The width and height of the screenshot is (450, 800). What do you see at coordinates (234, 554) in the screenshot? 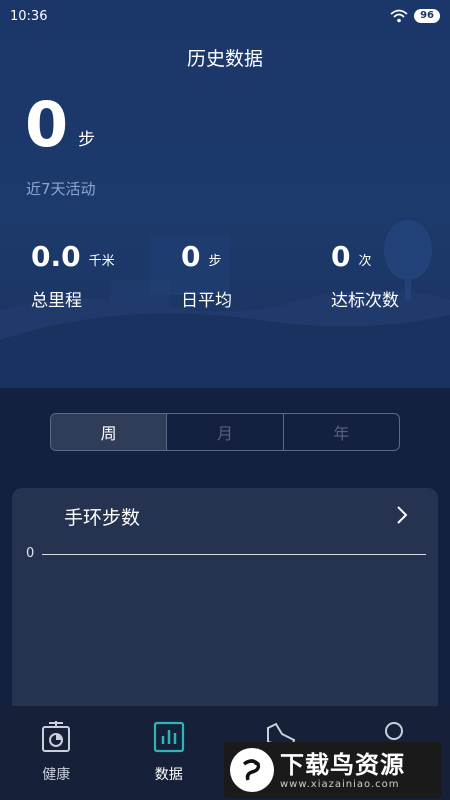
I see `baseline` at bounding box center [234, 554].